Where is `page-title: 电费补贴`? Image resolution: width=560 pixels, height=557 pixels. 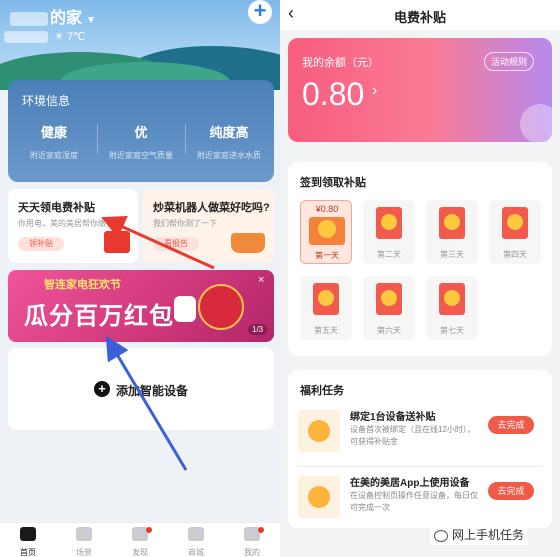
page-title: 电费补贴 is located at coordinates (419, 17).